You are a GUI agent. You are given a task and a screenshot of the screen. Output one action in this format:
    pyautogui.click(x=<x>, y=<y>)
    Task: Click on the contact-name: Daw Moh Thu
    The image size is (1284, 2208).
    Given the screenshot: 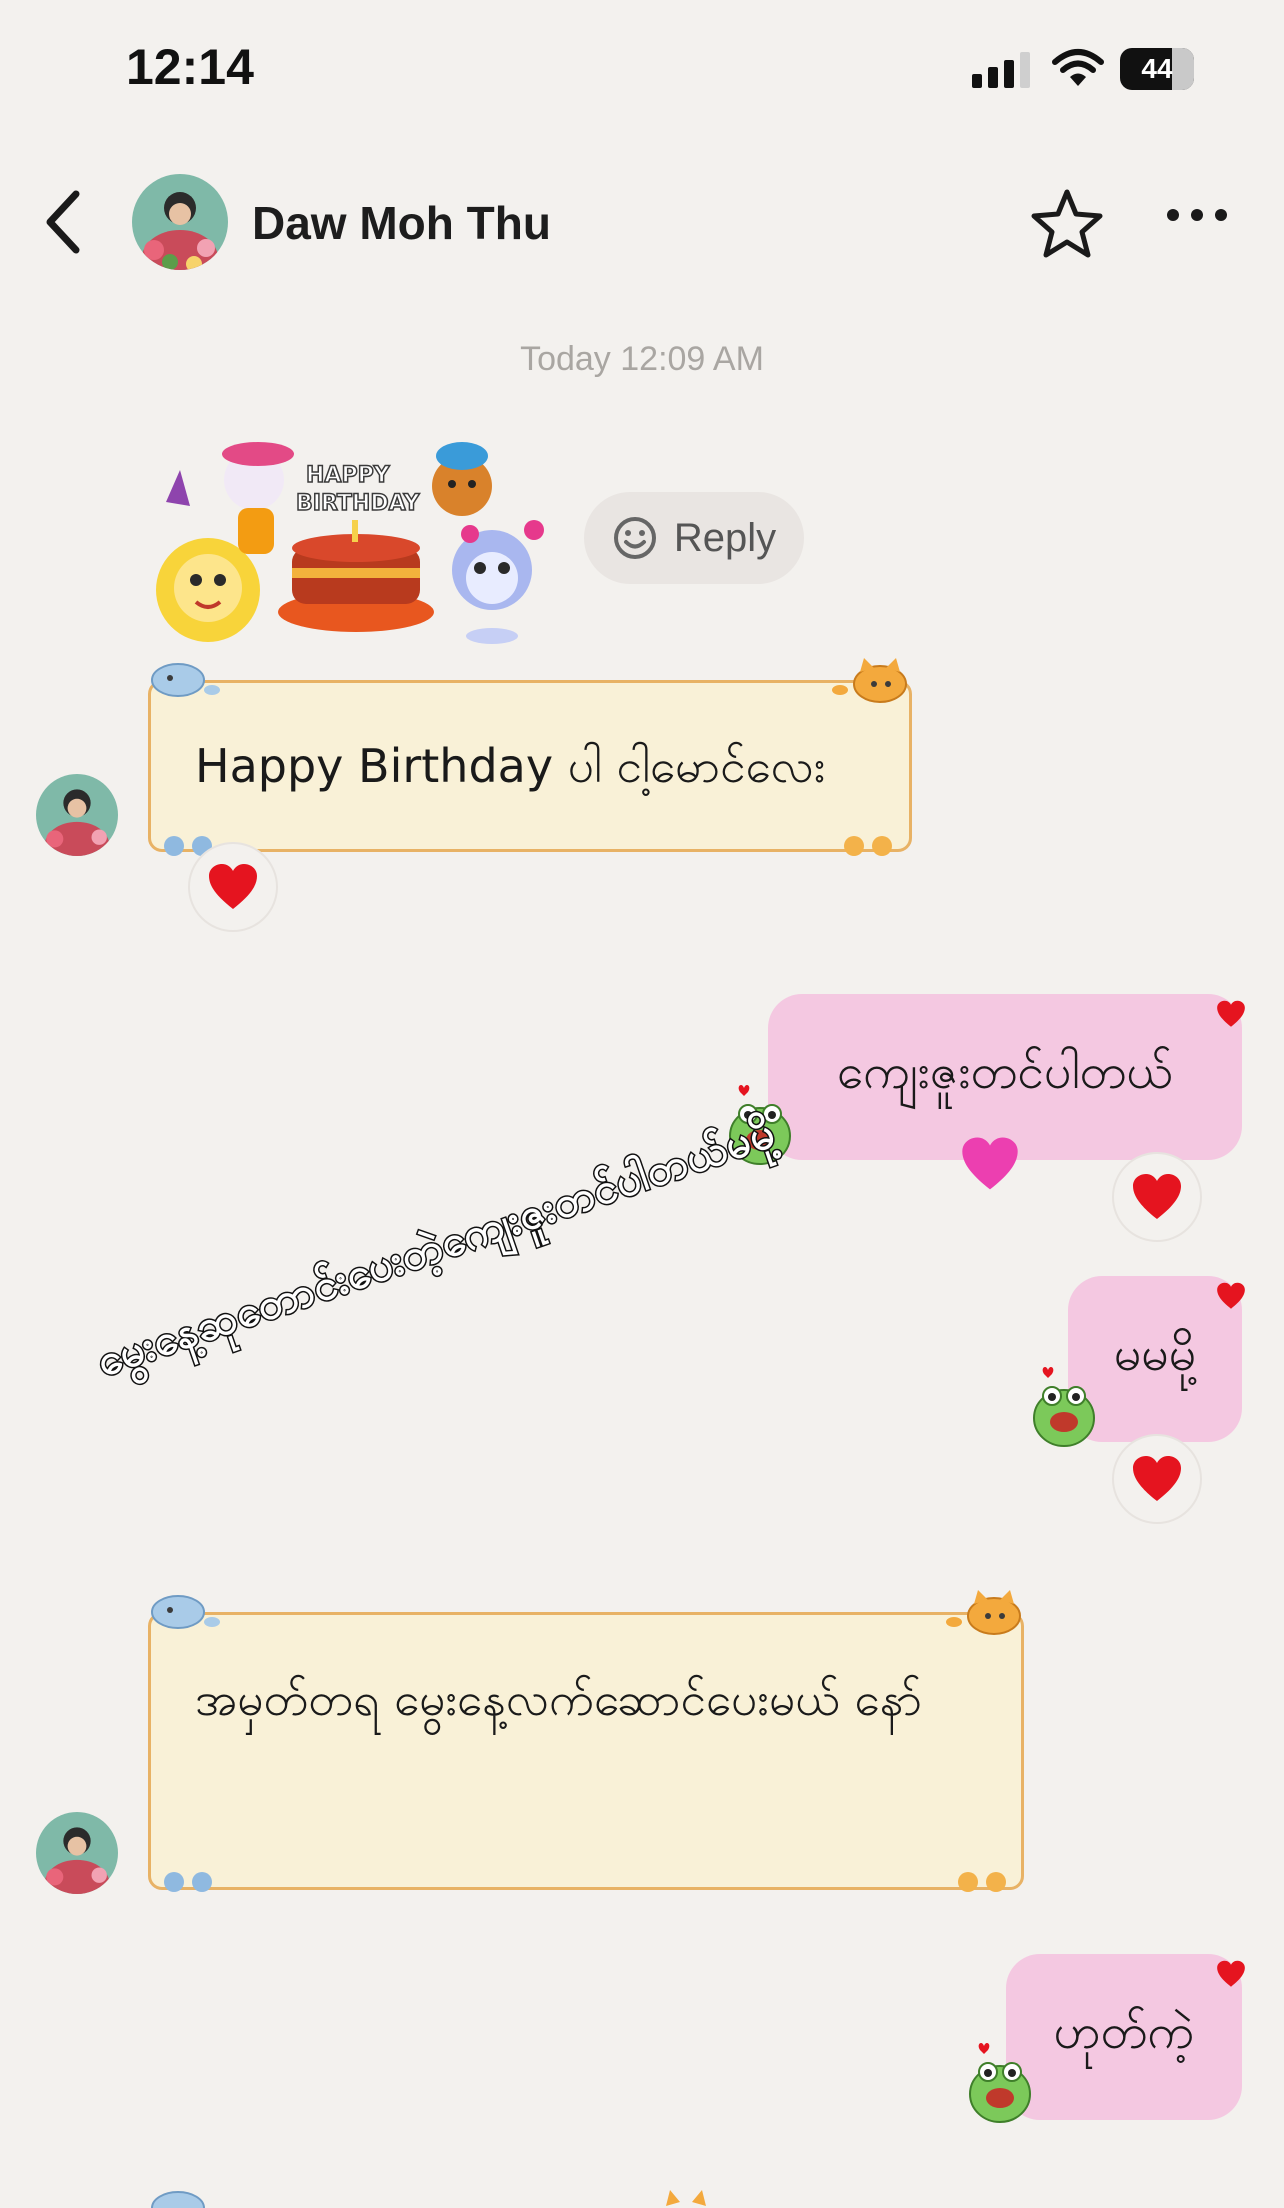 What is the action you would take?
    pyautogui.click(x=401, y=223)
    